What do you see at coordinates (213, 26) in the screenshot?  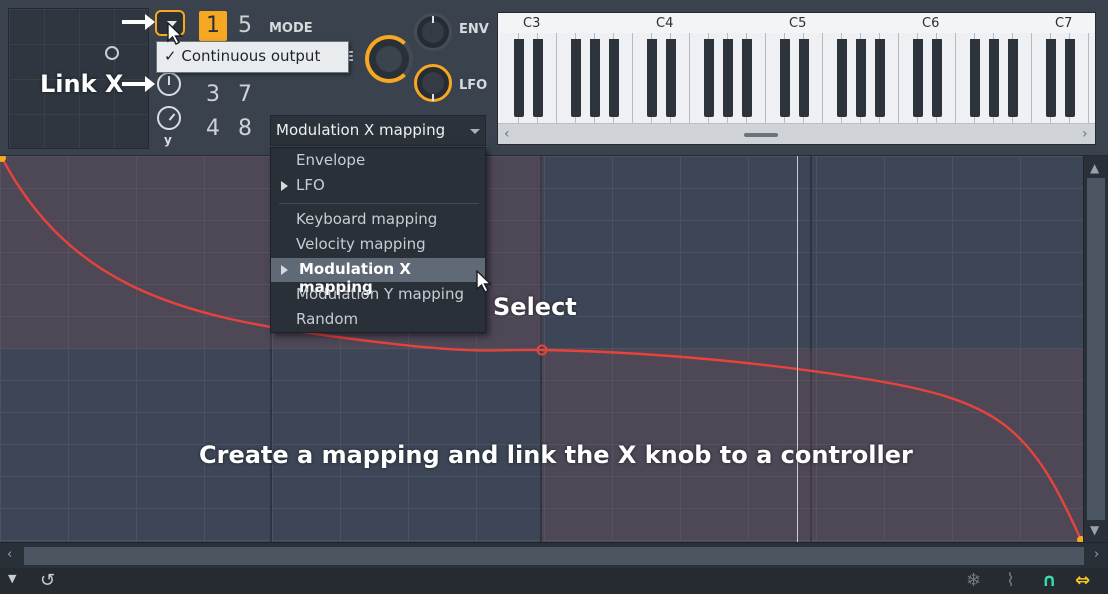 I see `mode-button-1: 1` at bounding box center [213, 26].